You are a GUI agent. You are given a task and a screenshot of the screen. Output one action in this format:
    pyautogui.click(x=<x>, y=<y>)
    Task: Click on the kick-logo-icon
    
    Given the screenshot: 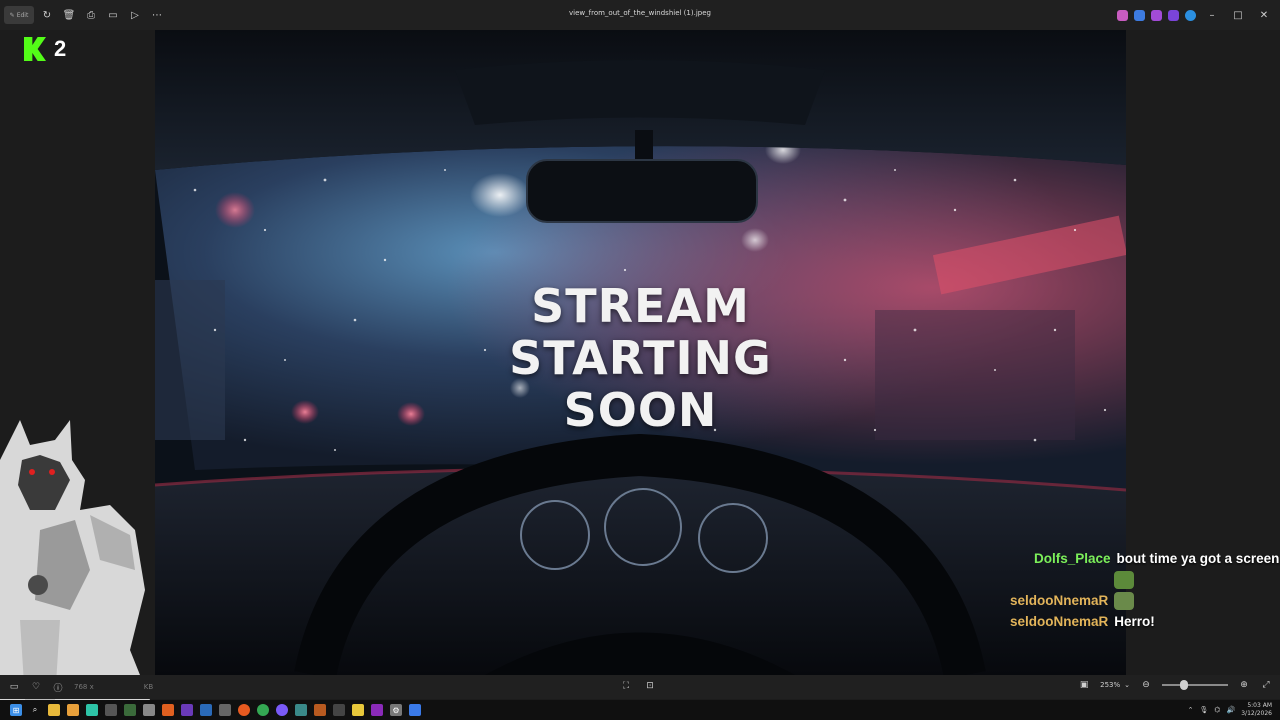 What is the action you would take?
    pyautogui.click(x=35, y=49)
    